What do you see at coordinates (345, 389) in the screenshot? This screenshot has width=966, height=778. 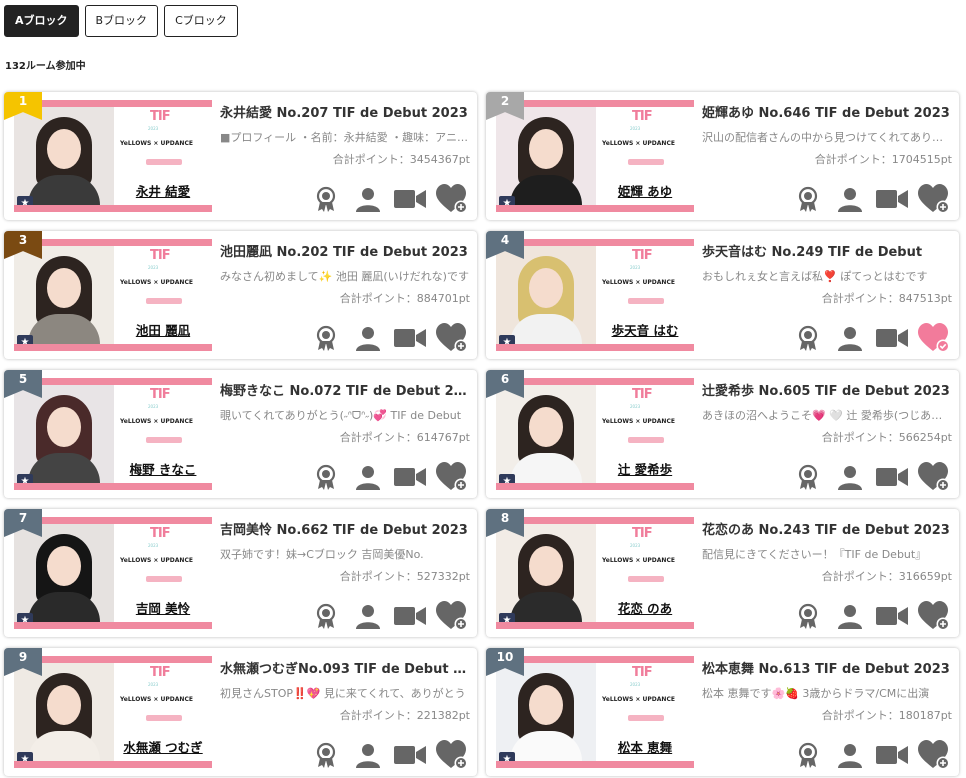 I see `room-title: 梅野きなこ No.072 TIF de Debut 2023` at bounding box center [345, 389].